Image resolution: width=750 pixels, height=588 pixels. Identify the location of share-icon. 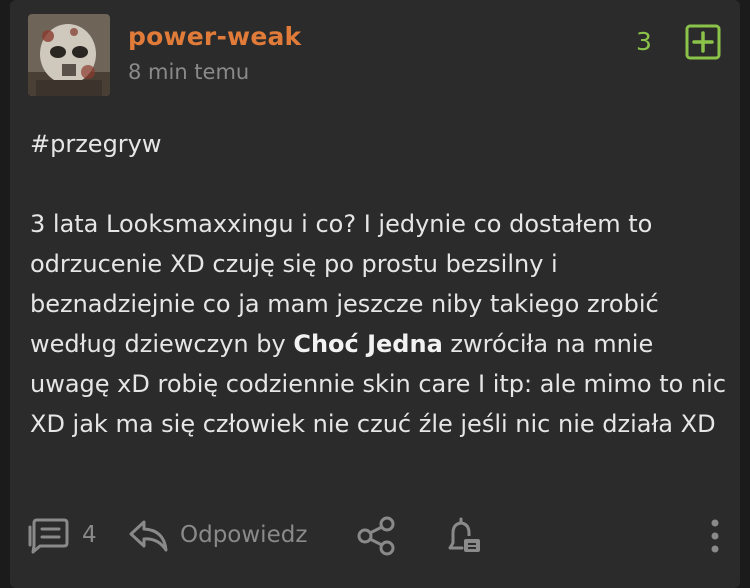
(376, 536).